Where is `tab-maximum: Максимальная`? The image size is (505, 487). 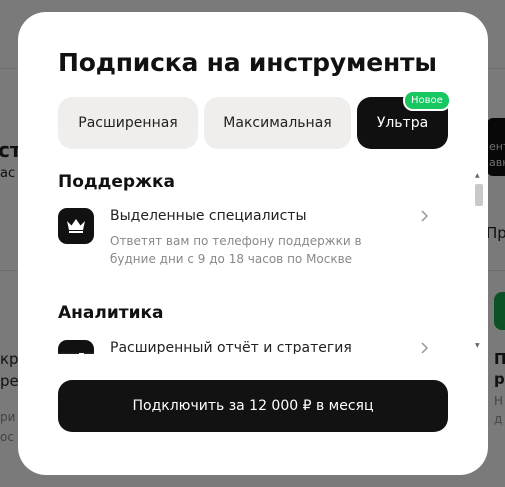 tab-maximum: Максимальная is located at coordinates (277, 123).